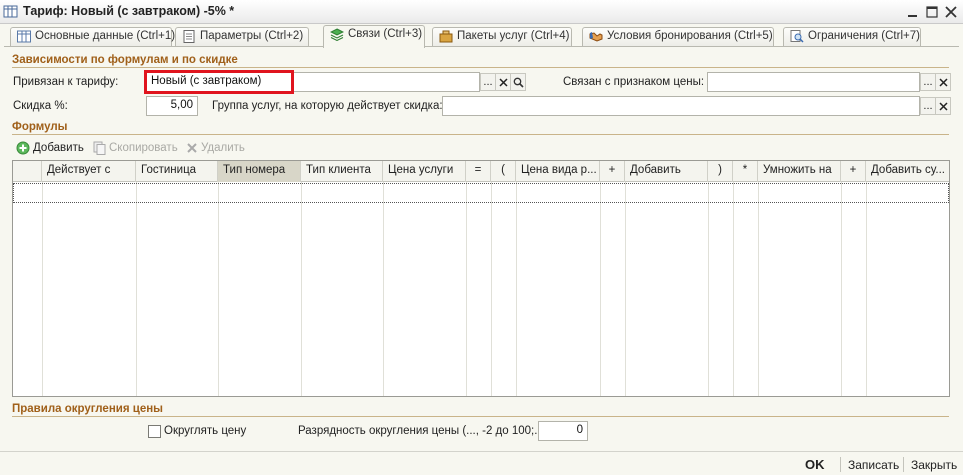 The width and height of the screenshot is (963, 475). What do you see at coordinates (934, 465) in the screenshot?
I see `close-button: Закрыть` at bounding box center [934, 465].